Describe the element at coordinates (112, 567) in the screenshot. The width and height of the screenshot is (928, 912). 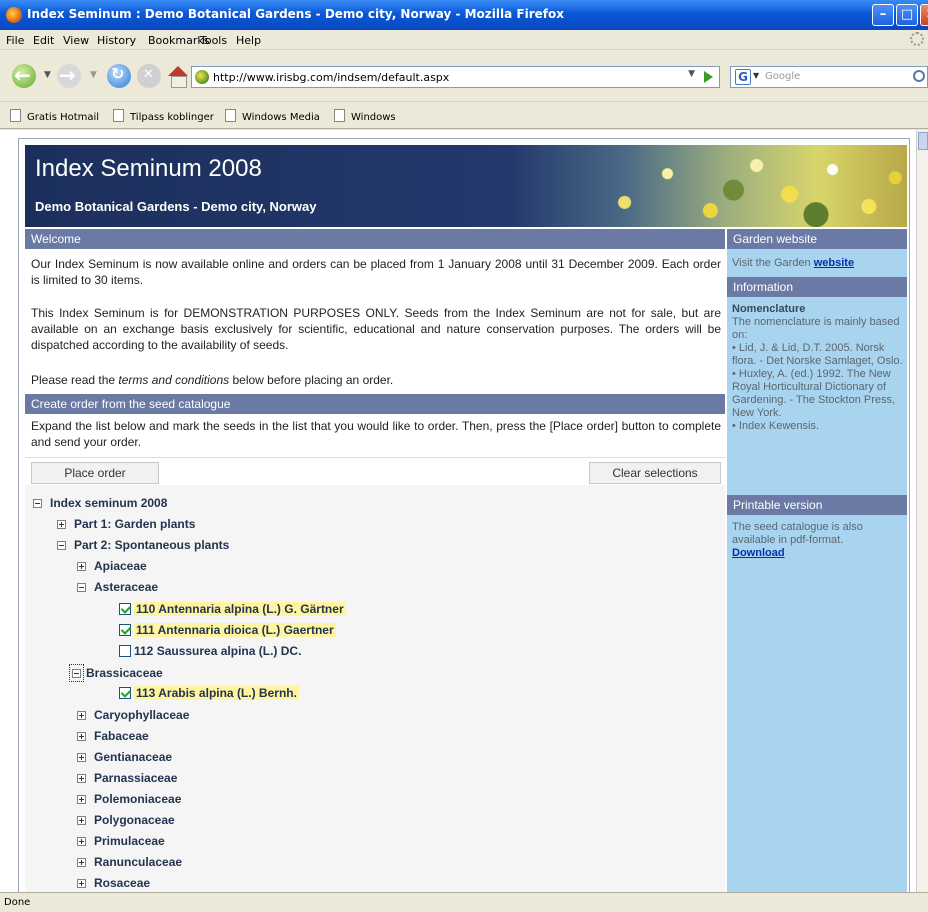
I see `tree-node-apiaceae: Apiaceae` at that location.